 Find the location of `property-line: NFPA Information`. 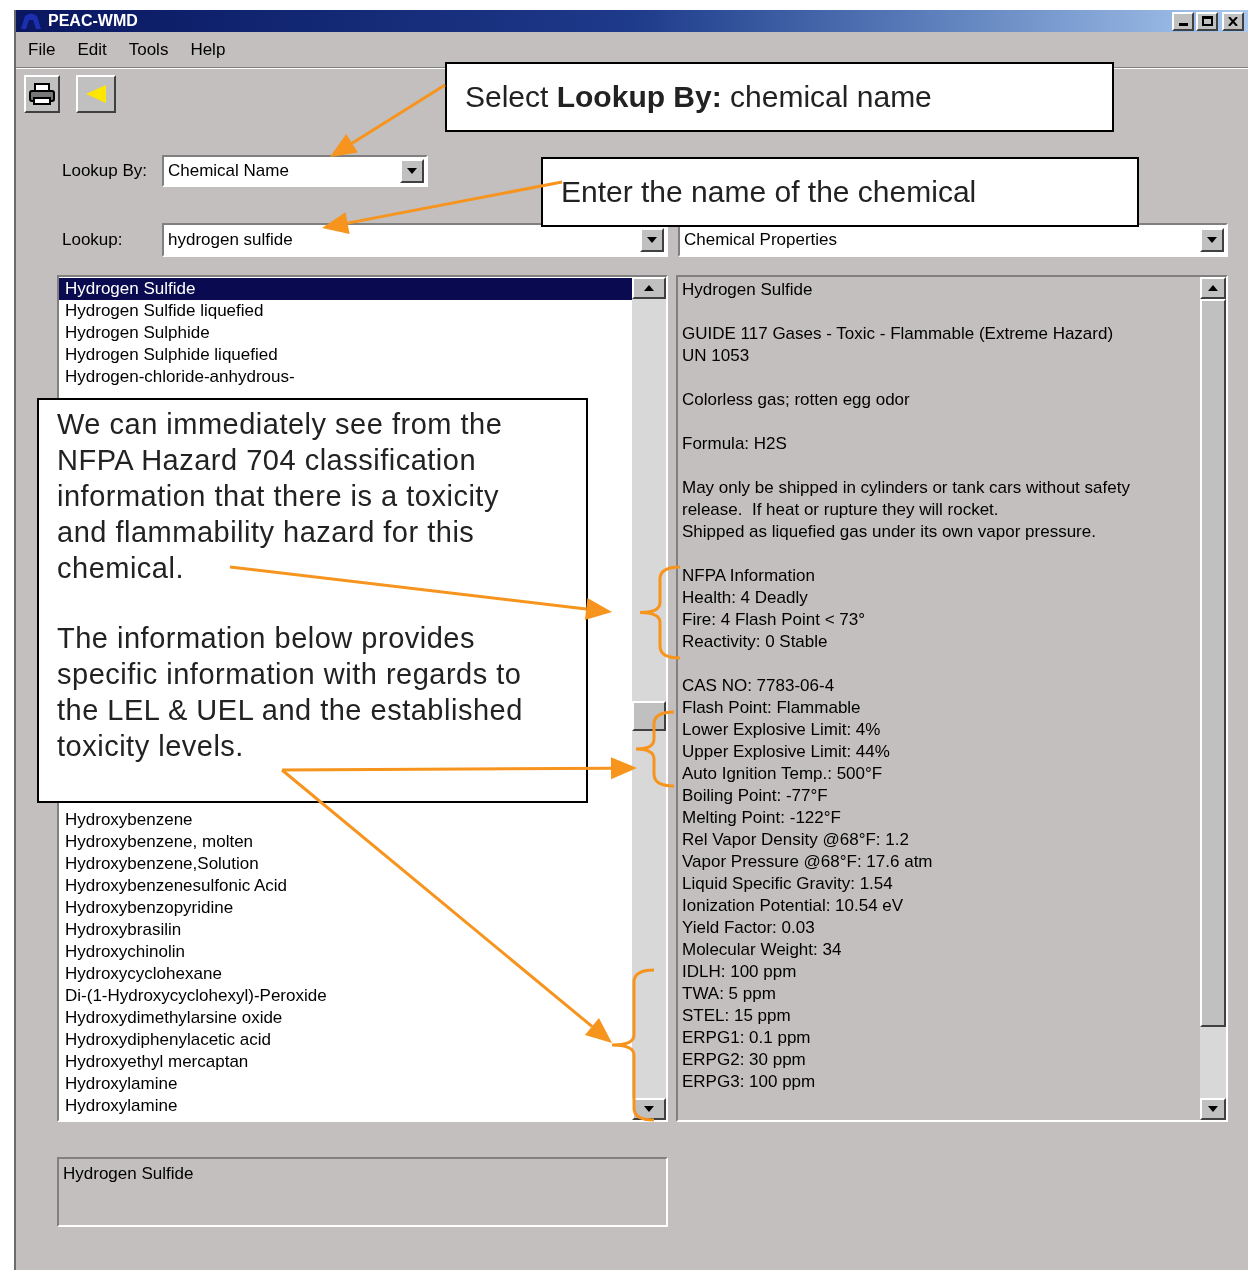

property-line: NFPA Information is located at coordinates (749, 576).